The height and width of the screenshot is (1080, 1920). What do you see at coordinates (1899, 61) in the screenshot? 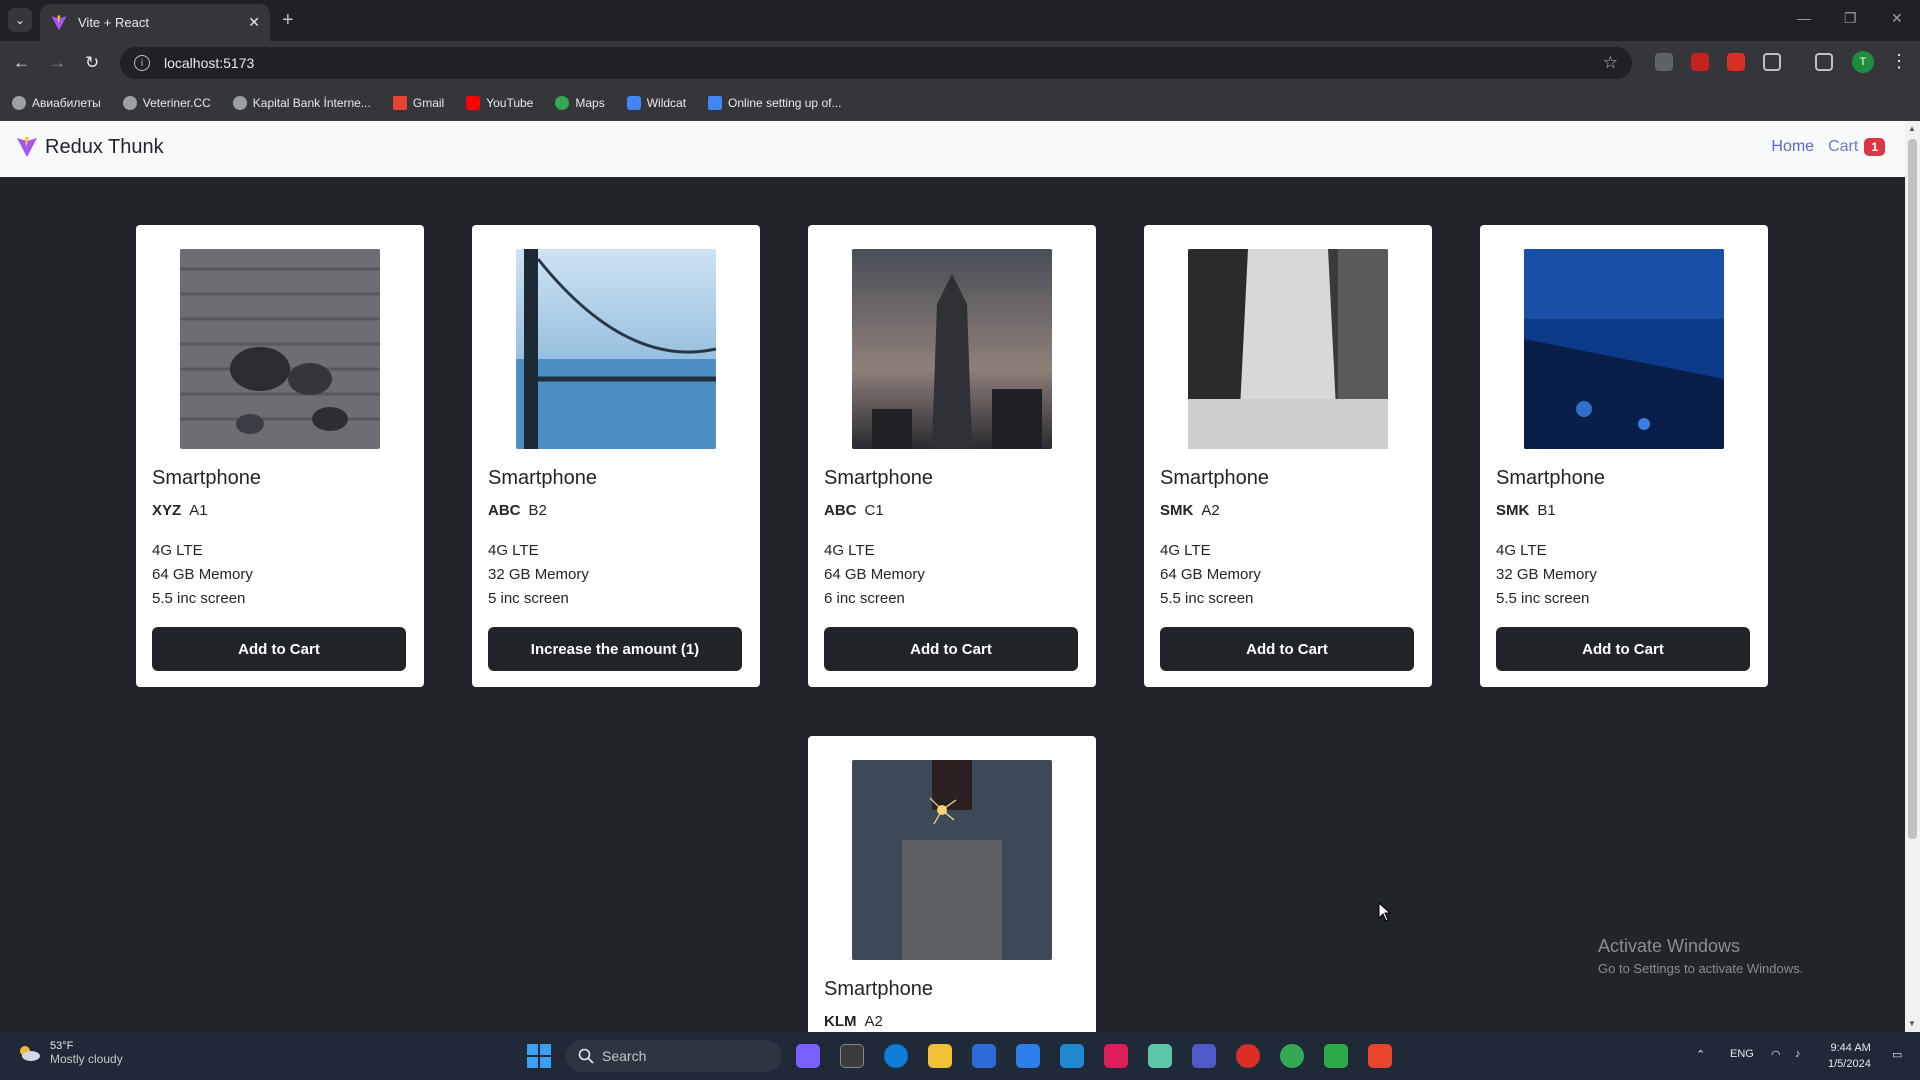
I see `browser-menu-icon: ⋮` at bounding box center [1899, 61].